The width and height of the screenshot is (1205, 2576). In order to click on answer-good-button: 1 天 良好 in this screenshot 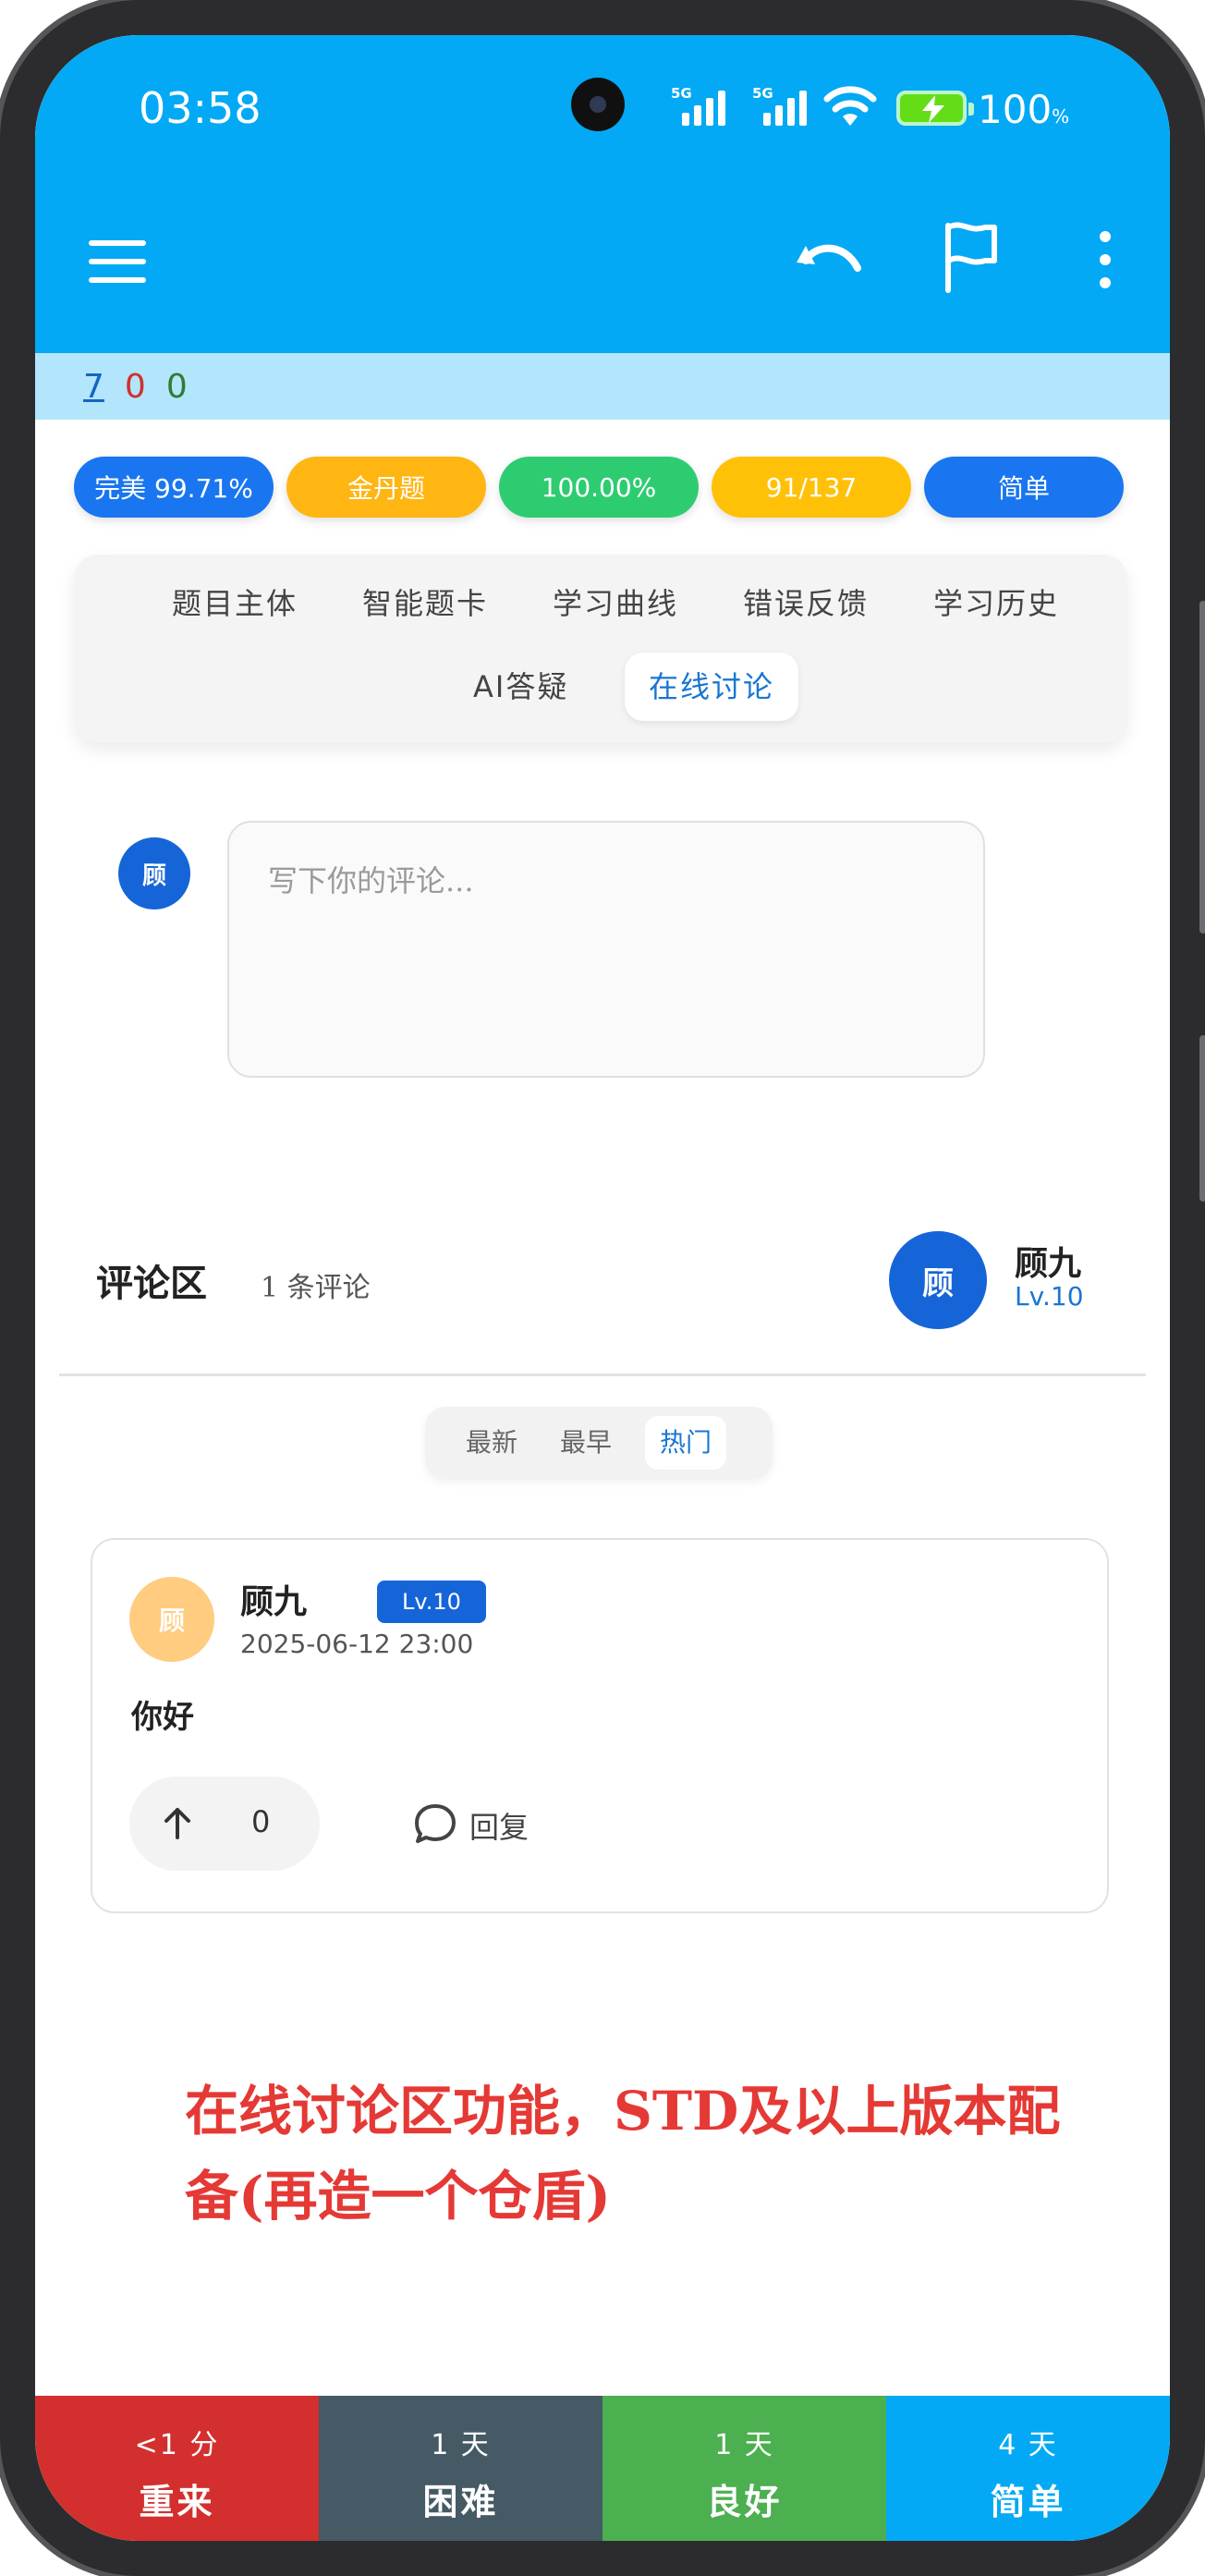, I will do `click(744, 2468)`.